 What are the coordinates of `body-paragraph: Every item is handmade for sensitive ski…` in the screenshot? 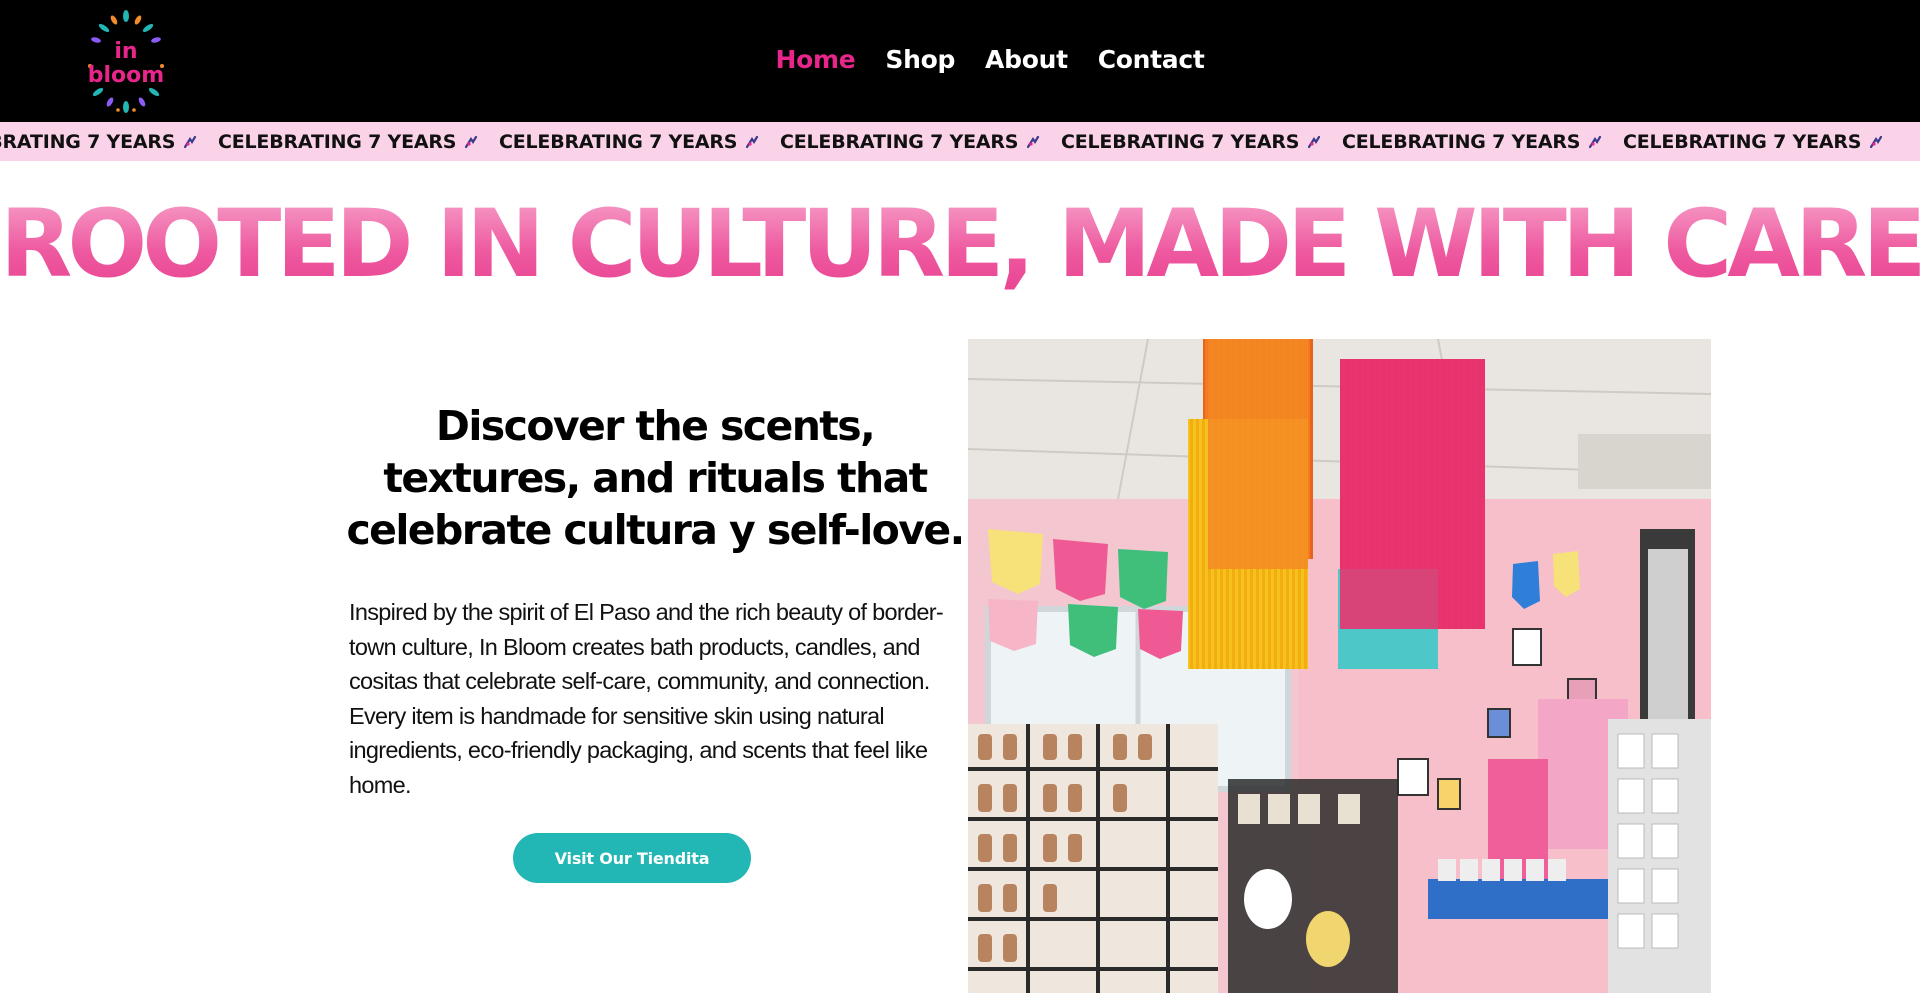 It's located at (638, 750).